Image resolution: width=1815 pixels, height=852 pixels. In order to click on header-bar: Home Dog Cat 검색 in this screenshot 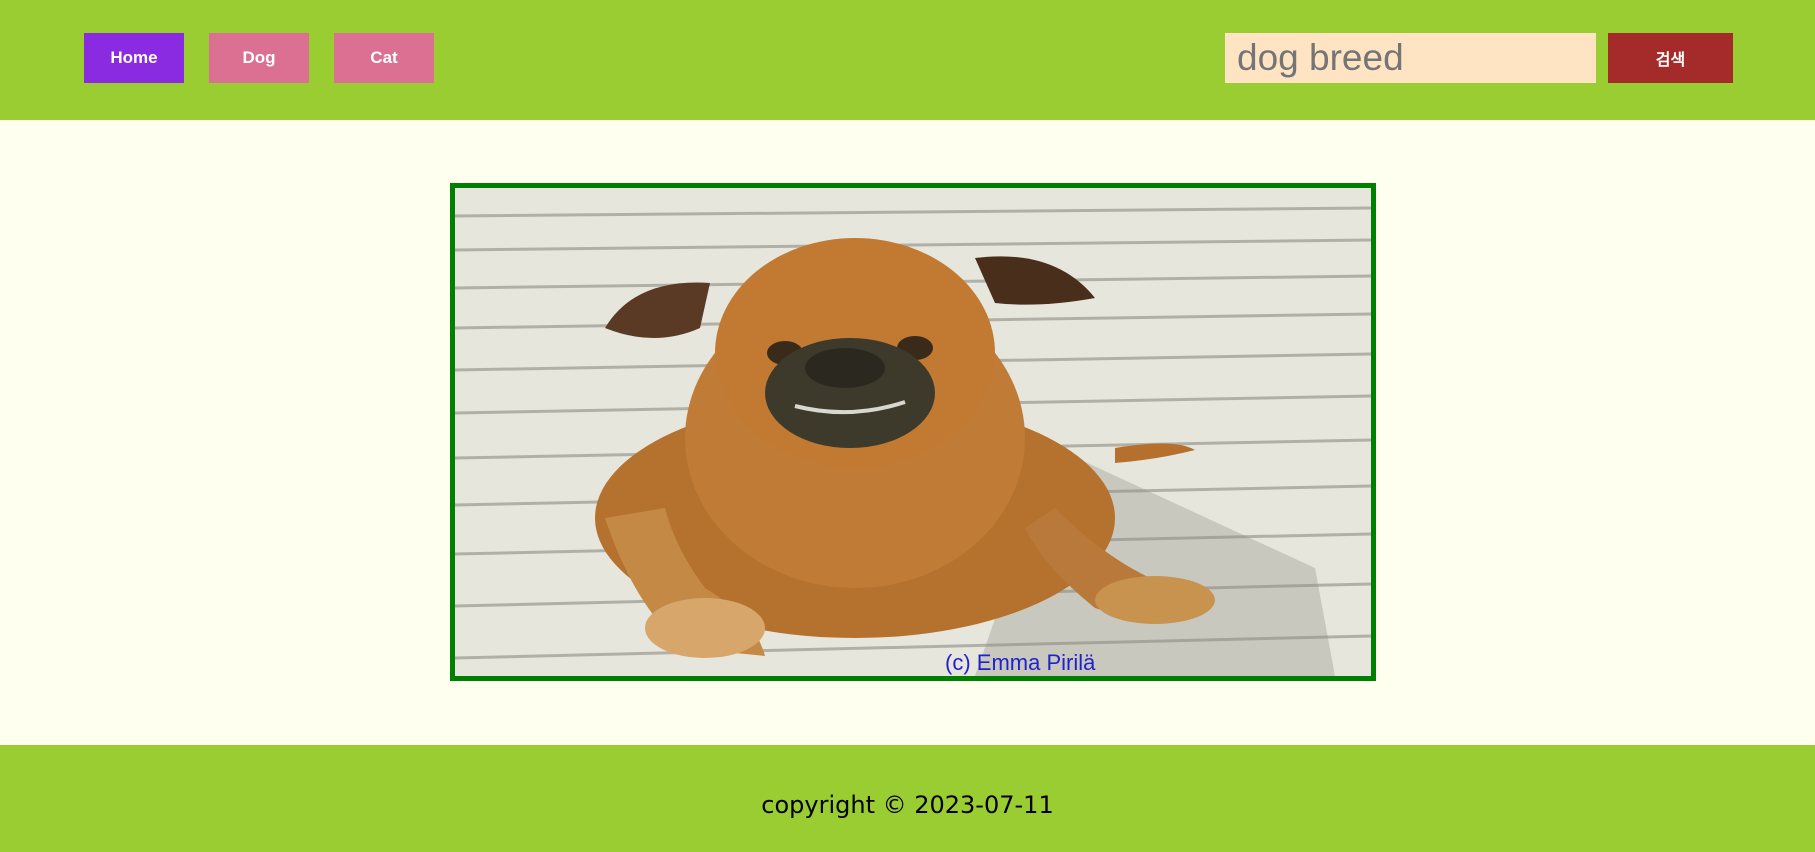, I will do `click(907, 60)`.